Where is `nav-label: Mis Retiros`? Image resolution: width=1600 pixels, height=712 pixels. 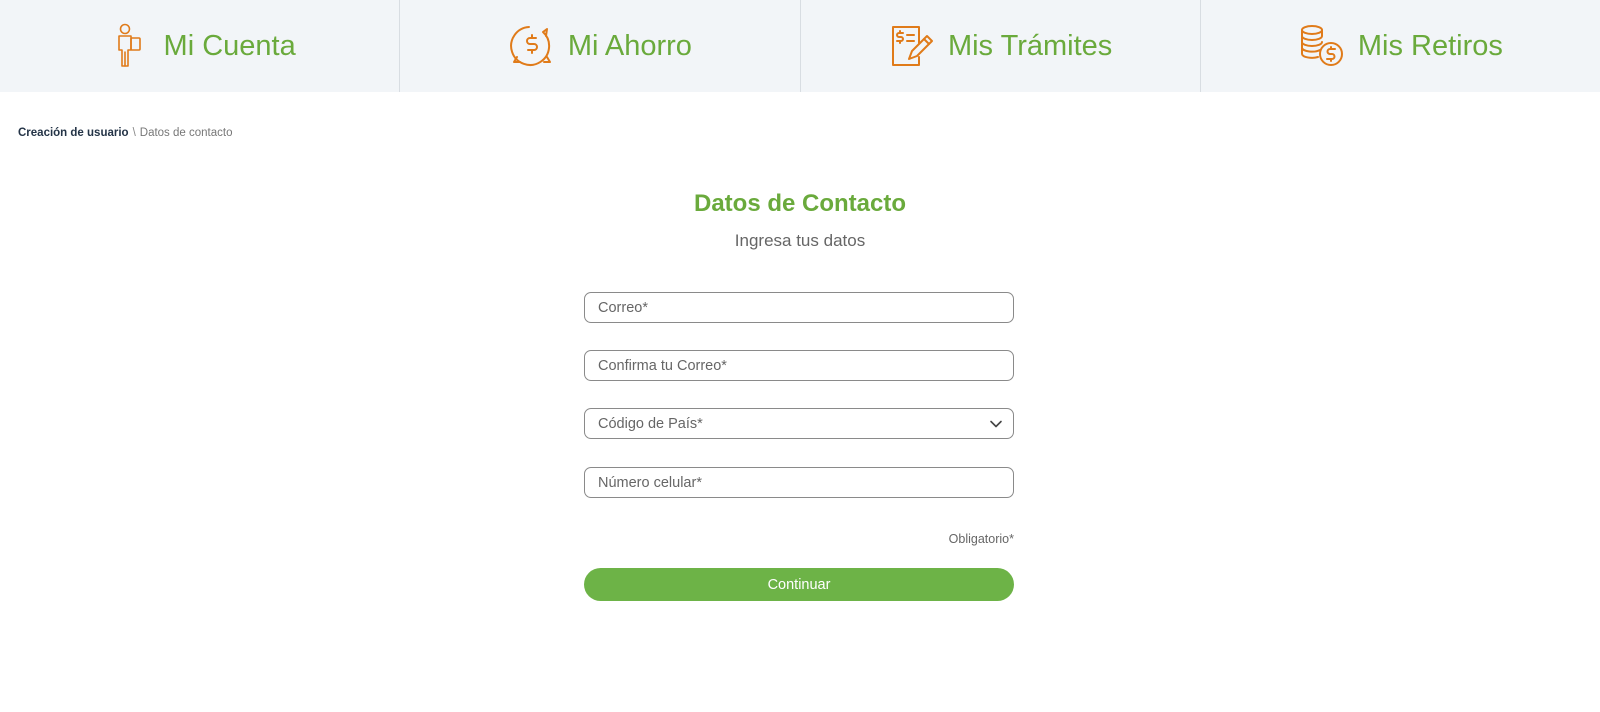
nav-label: Mis Retiros is located at coordinates (1430, 45).